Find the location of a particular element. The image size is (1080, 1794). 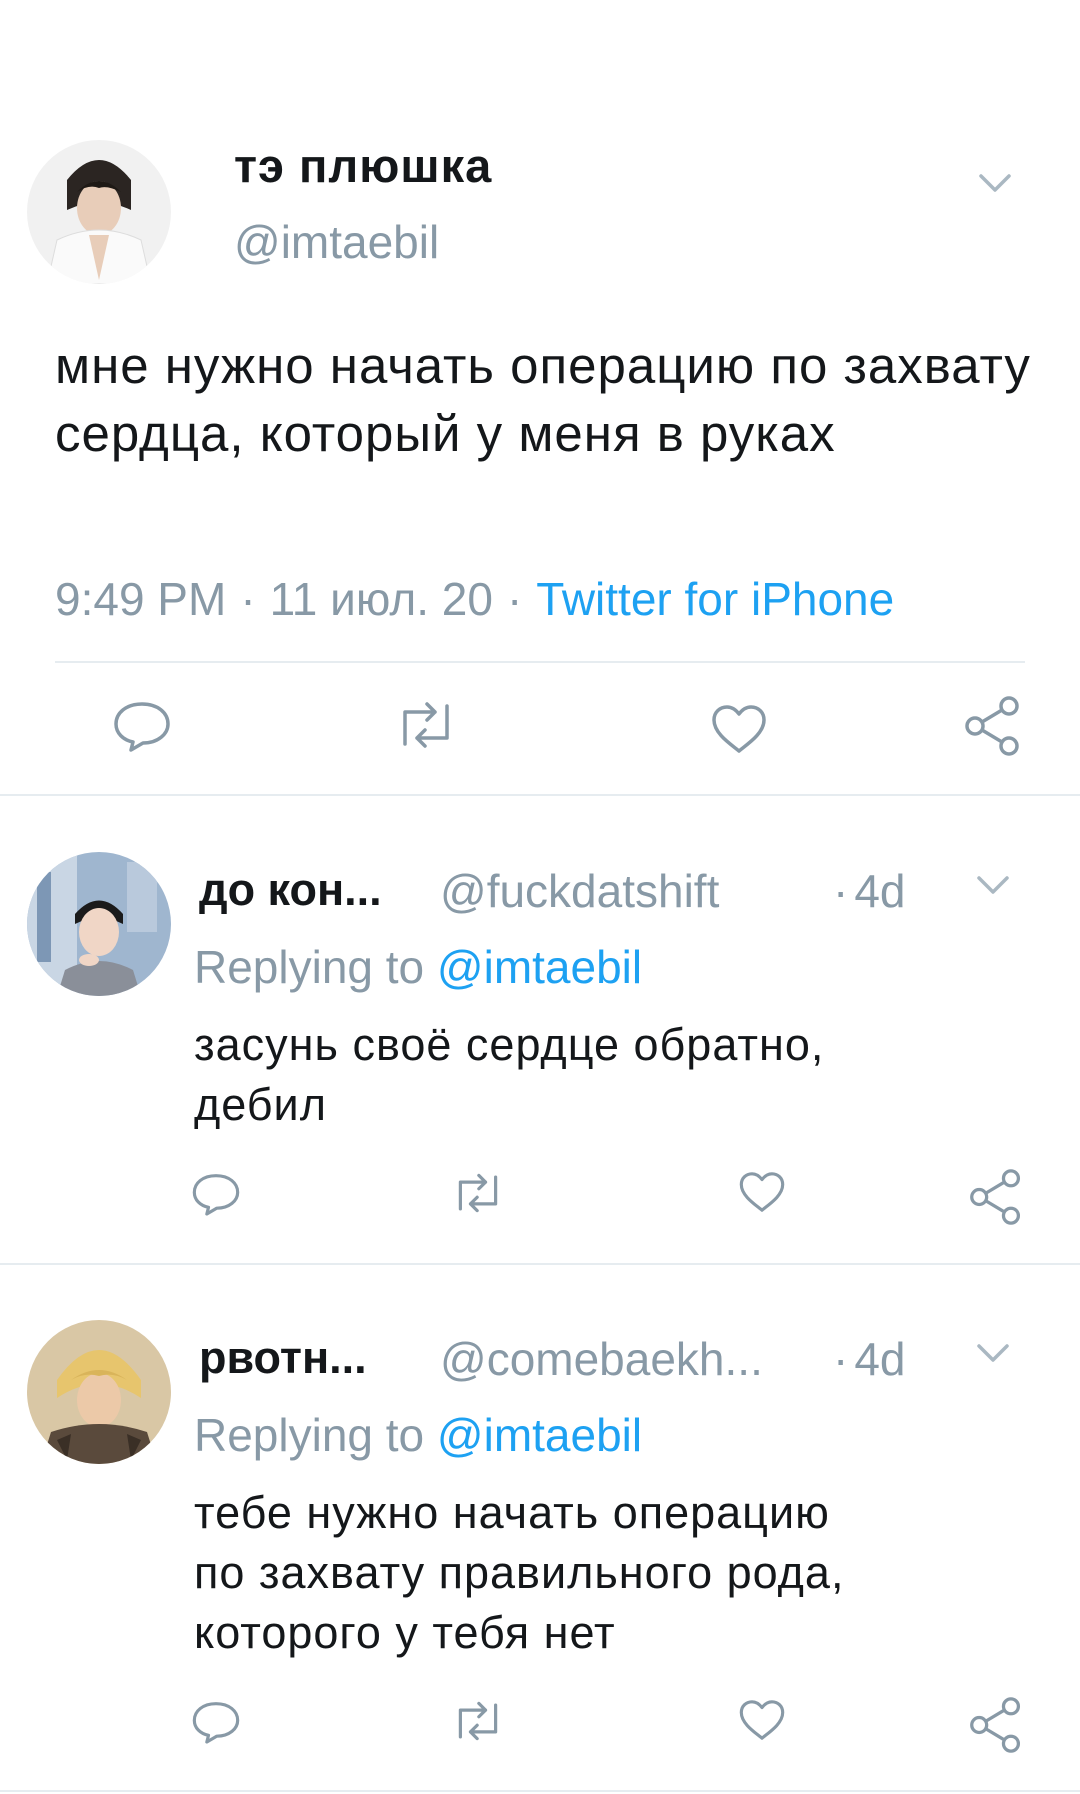

reply-text: засунь своё сердце обратно, дебил is located at coordinates (604, 1075).